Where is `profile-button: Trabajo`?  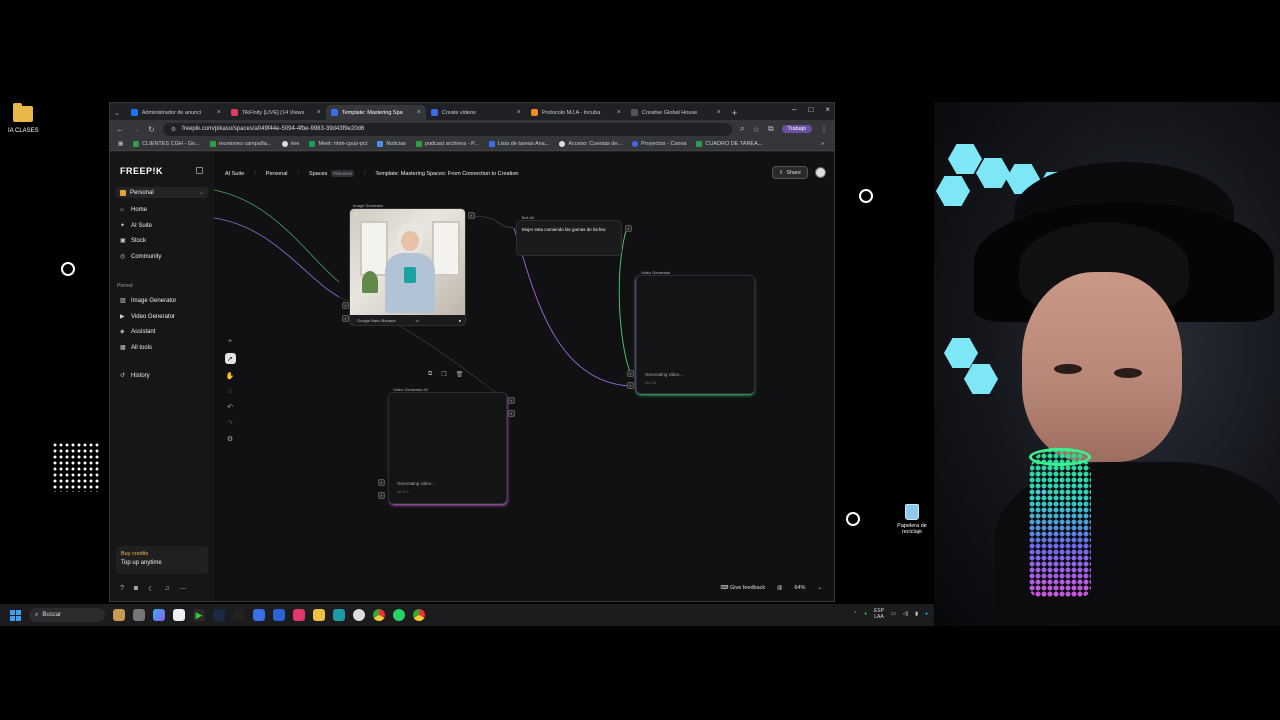
profile-button: Trabajo is located at coordinates (796, 129).